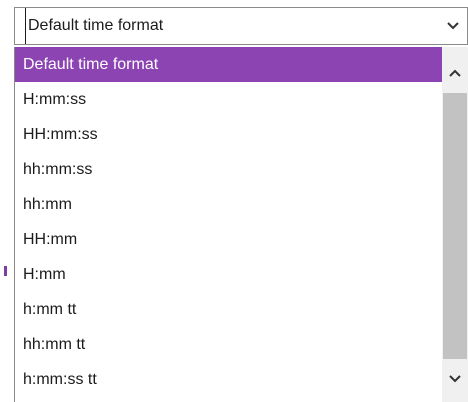 This screenshot has width=468, height=402. Describe the element at coordinates (228, 274) in the screenshot. I see `list-item: H:mm` at that location.